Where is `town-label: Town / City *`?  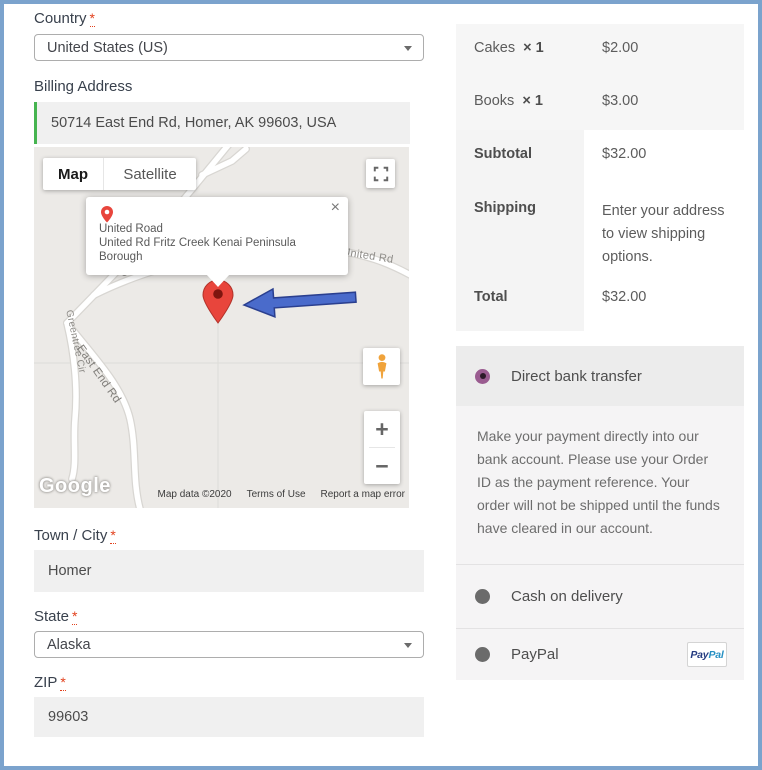 town-label: Town / City * is located at coordinates (230, 536).